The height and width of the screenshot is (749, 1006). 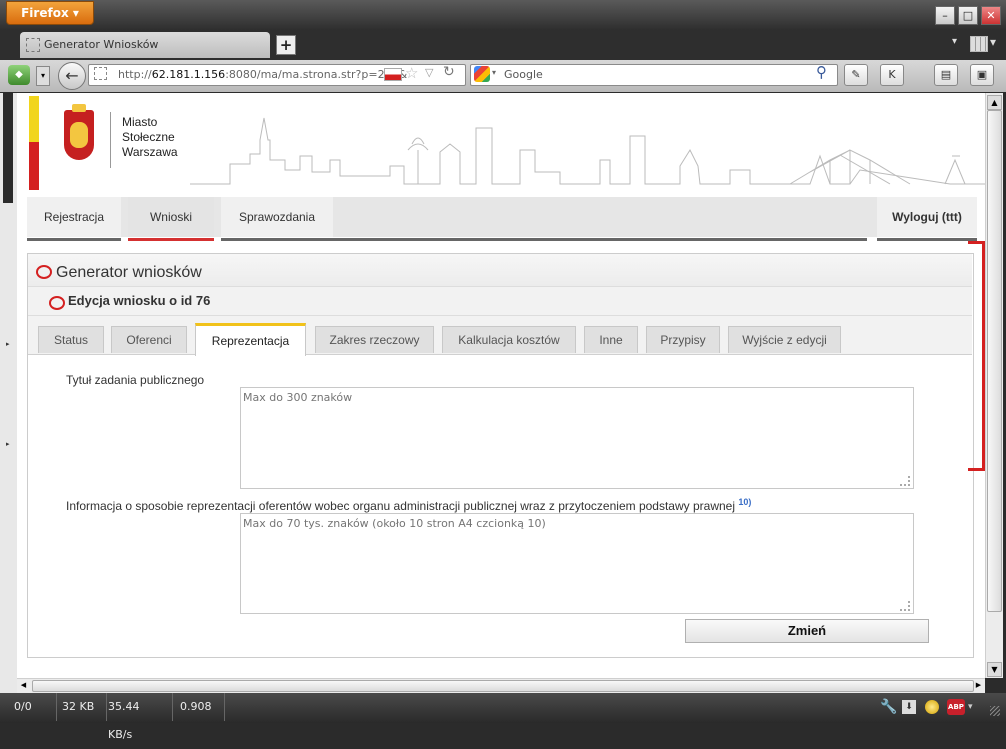 What do you see at coordinates (198, 707) in the screenshot?
I see `status-time: 0.908` at bounding box center [198, 707].